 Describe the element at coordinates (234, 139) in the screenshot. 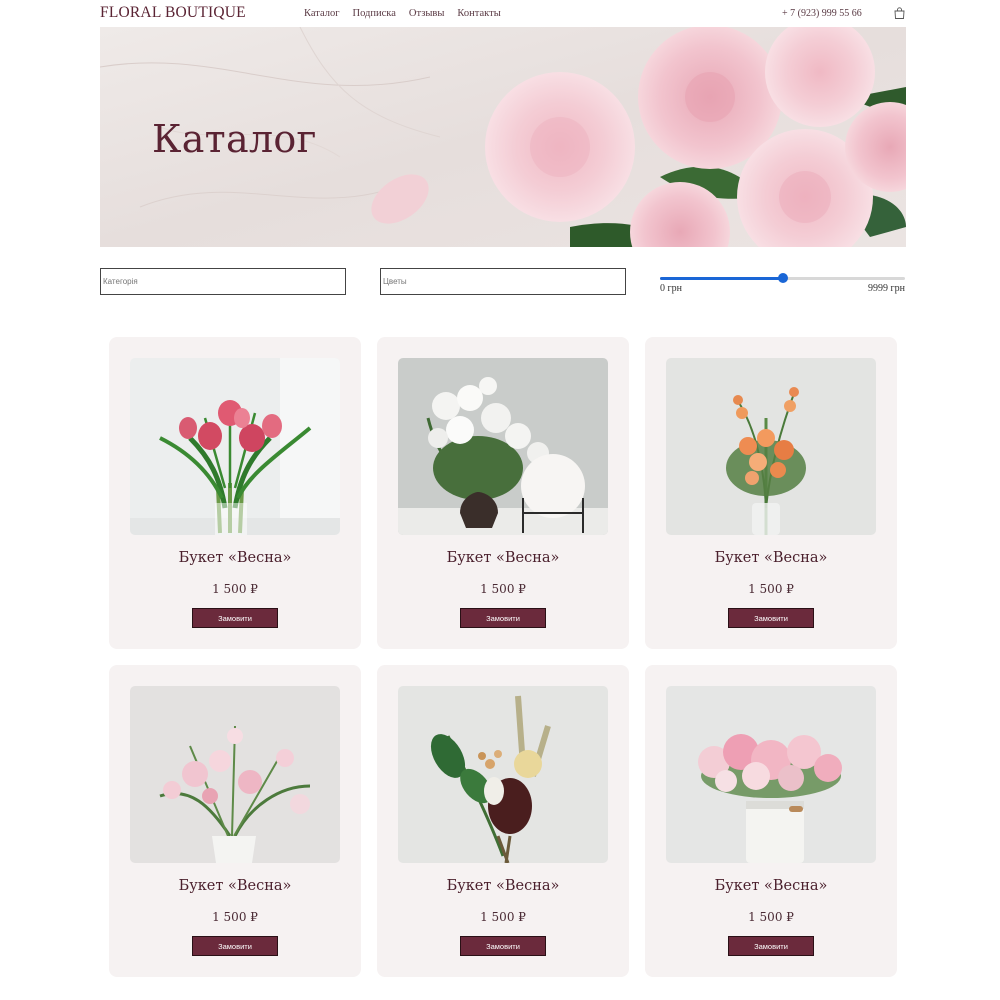

I see `page-title: Каталог` at that location.